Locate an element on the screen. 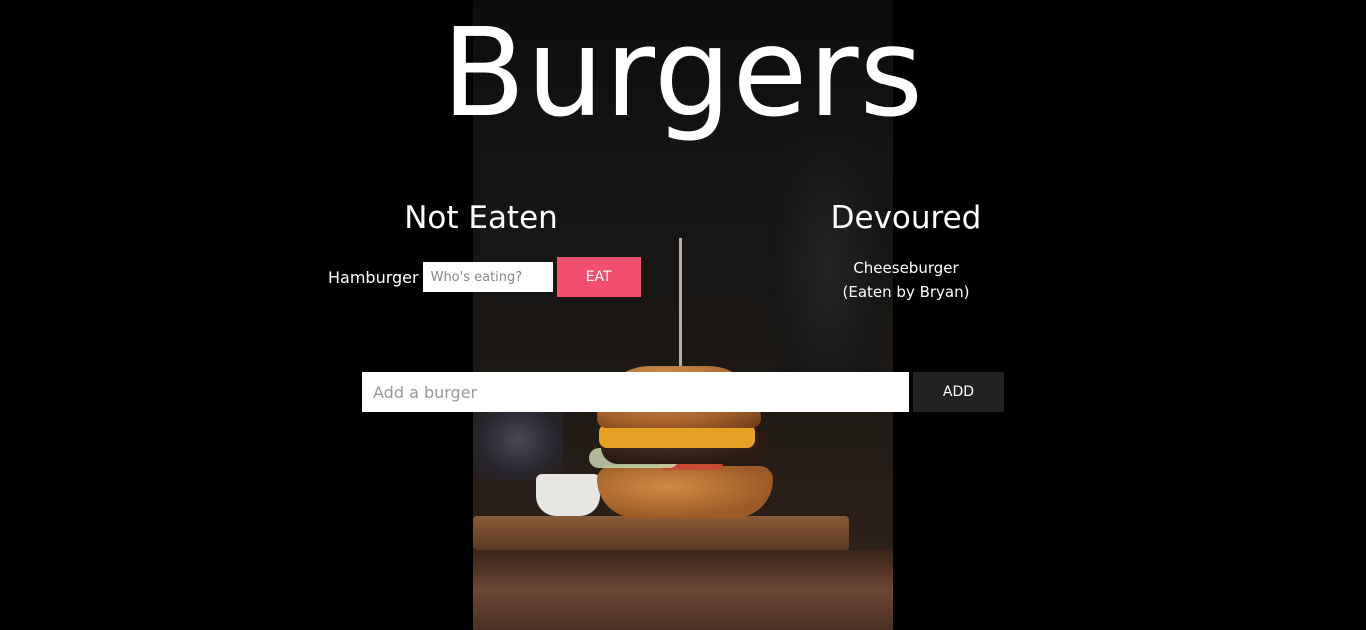  page-title: Burgers is located at coordinates (683, 73).